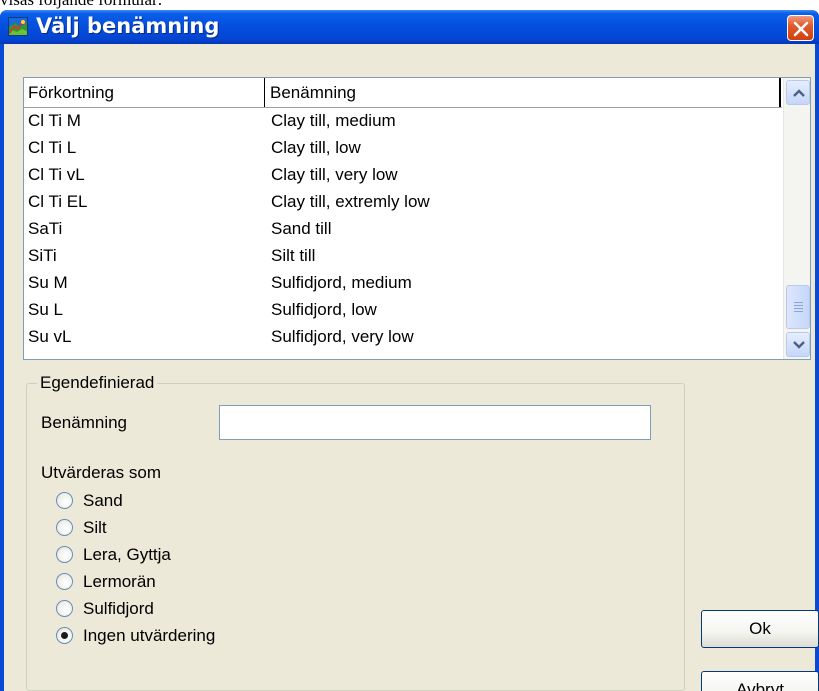 This screenshot has width=819, height=691. I want to click on row-designation: Silt till, so click(293, 255).